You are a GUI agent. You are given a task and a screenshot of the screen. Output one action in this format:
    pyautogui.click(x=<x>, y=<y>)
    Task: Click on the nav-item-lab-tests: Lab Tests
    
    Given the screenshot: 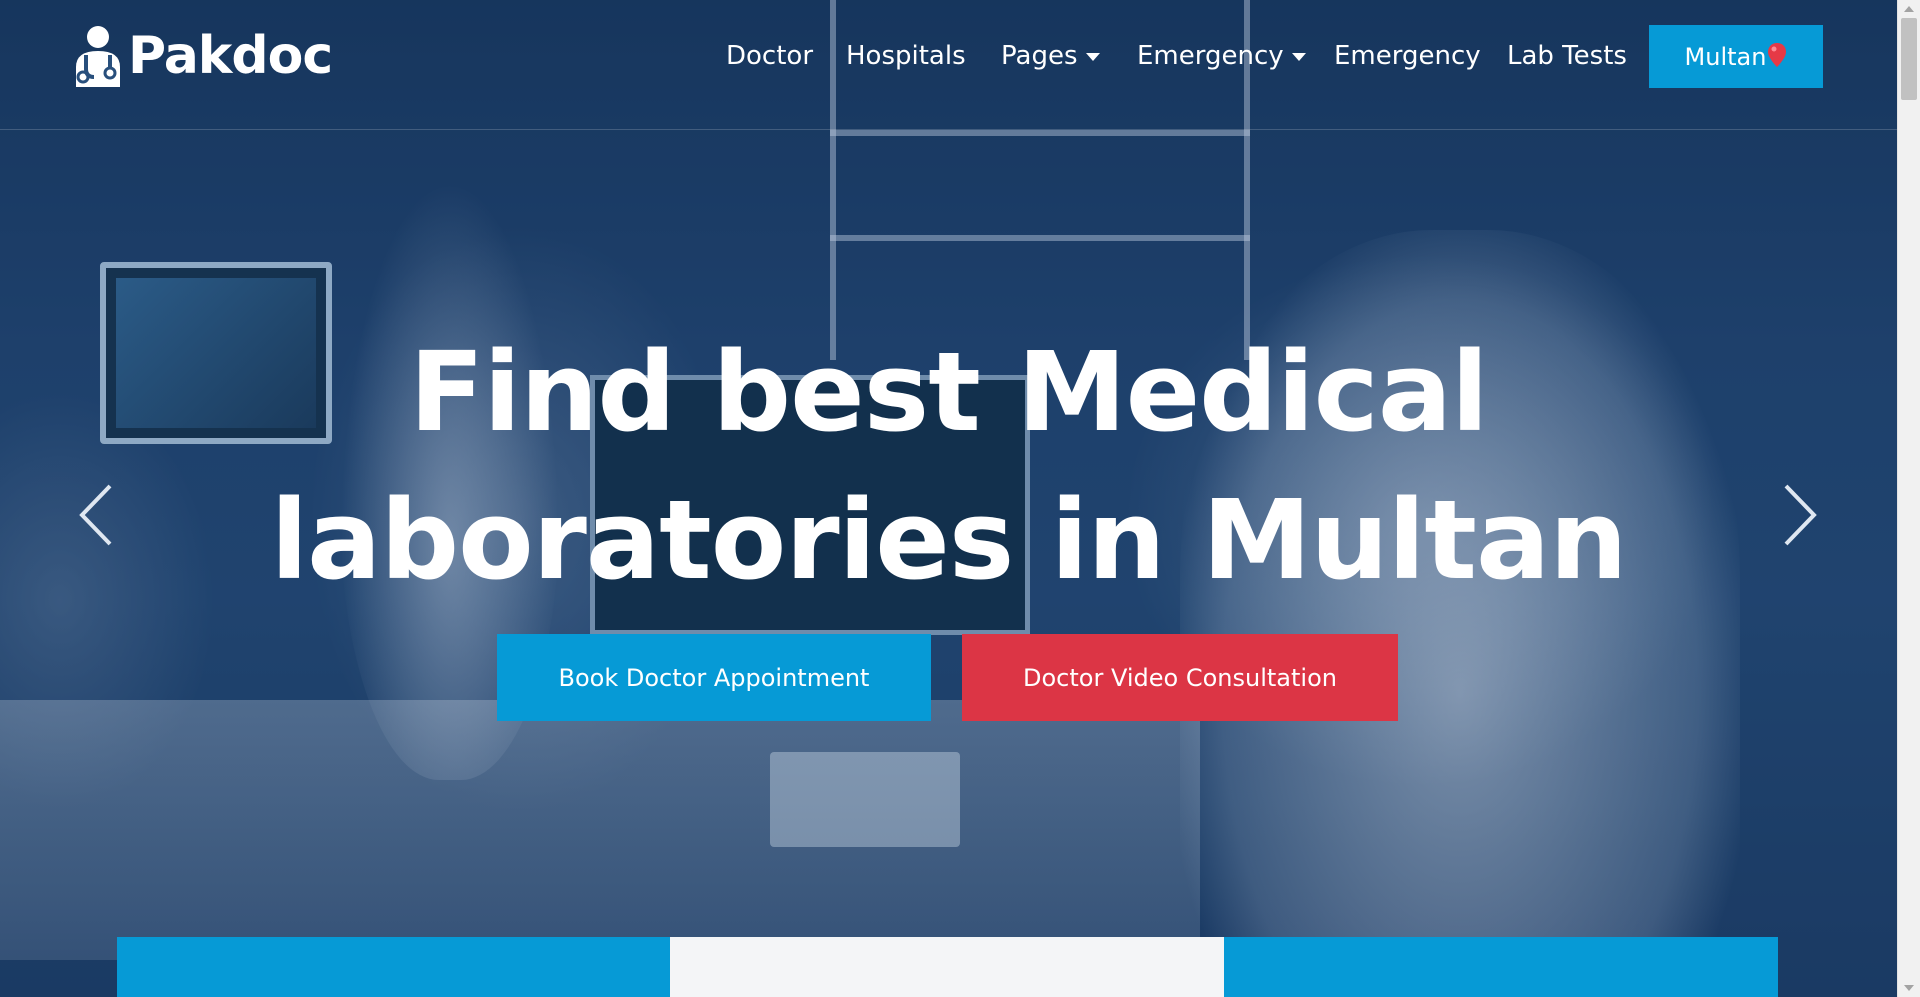 What is the action you would take?
    pyautogui.click(x=1567, y=56)
    